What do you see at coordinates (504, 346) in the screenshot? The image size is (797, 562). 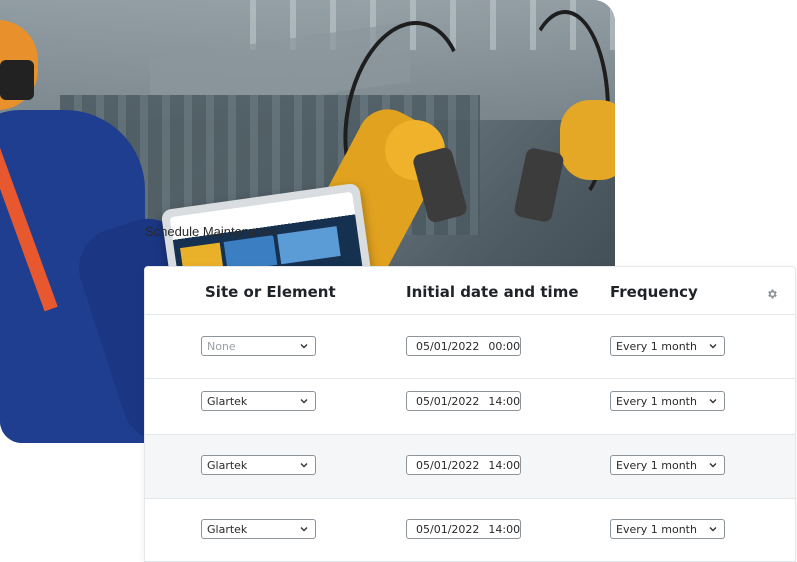 I see `time-value: 00:00` at bounding box center [504, 346].